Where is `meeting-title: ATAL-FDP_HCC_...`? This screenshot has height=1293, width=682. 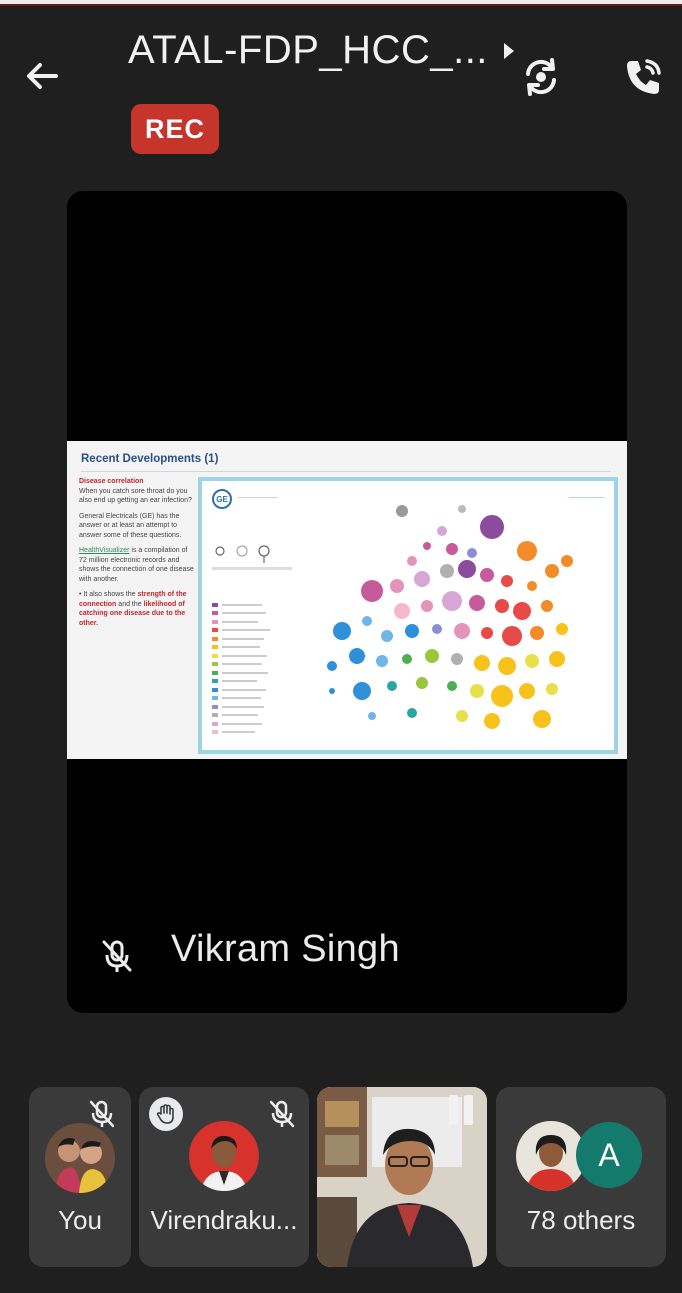
meeting-title: ATAL-FDP_HCC_... is located at coordinates (308, 50).